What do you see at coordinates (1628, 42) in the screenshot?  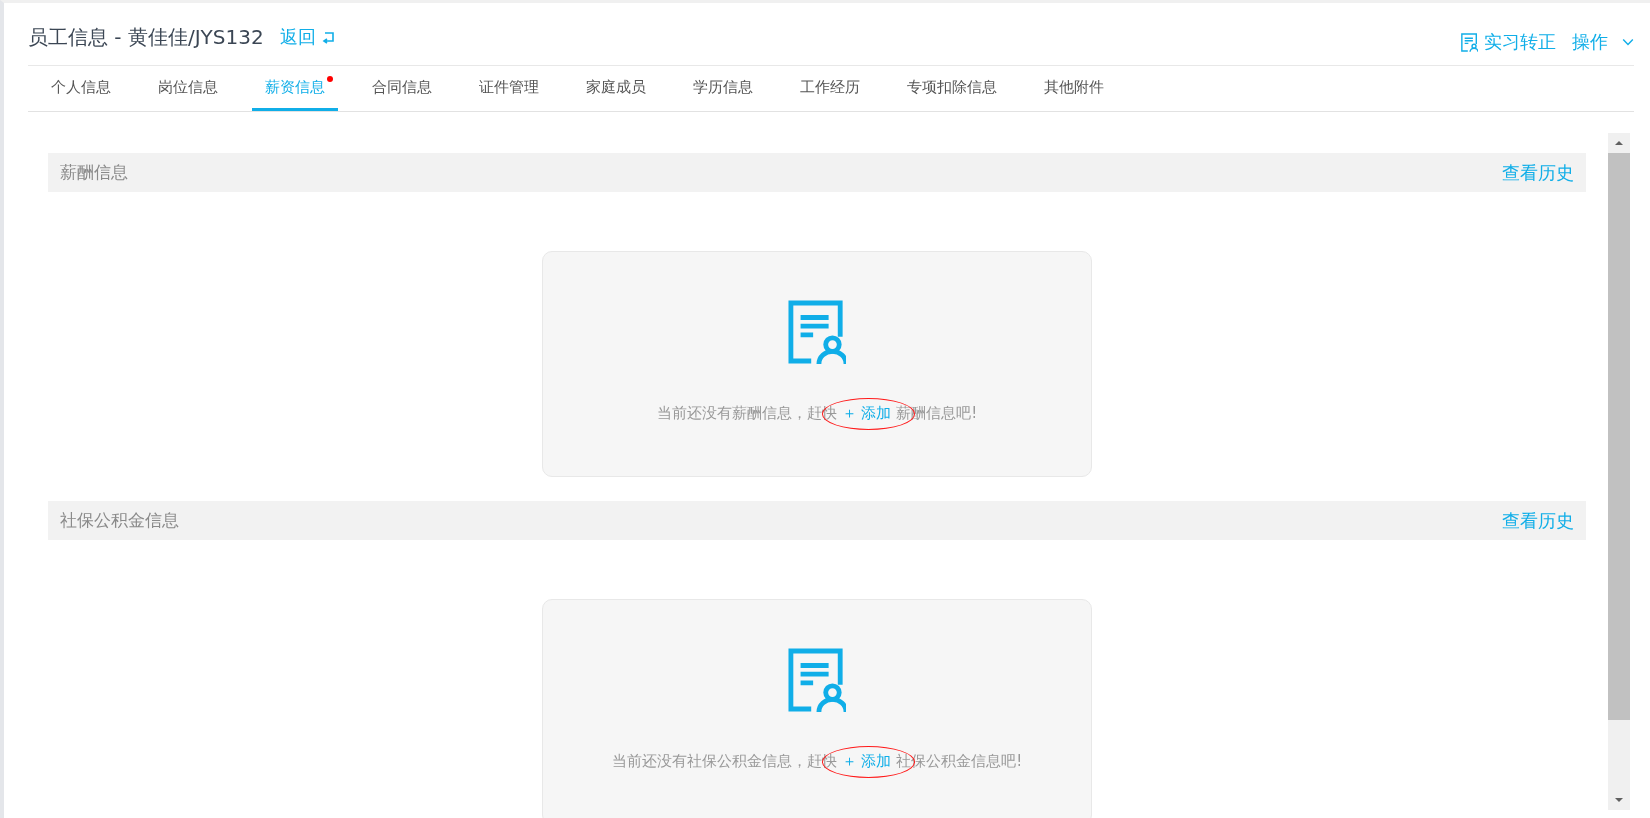 I see `caret-icon` at bounding box center [1628, 42].